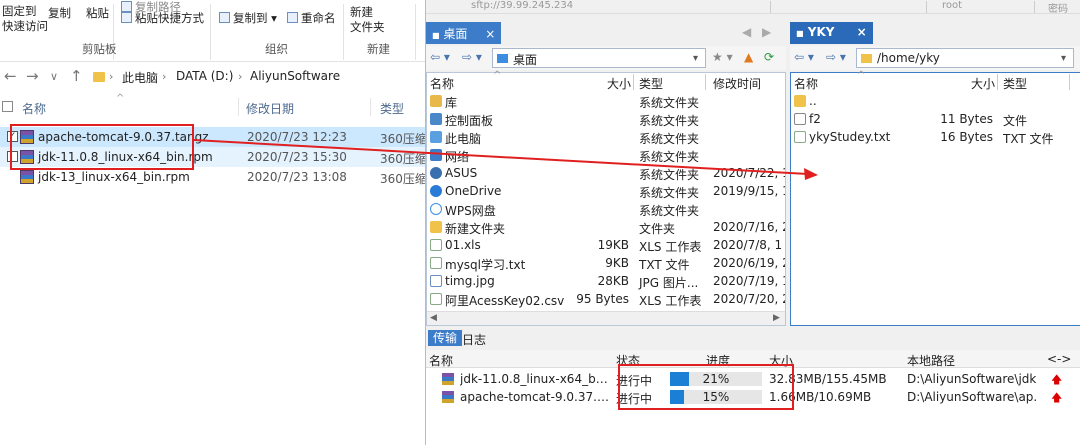  I want to click on annotation-arrow, so click(505, 159).